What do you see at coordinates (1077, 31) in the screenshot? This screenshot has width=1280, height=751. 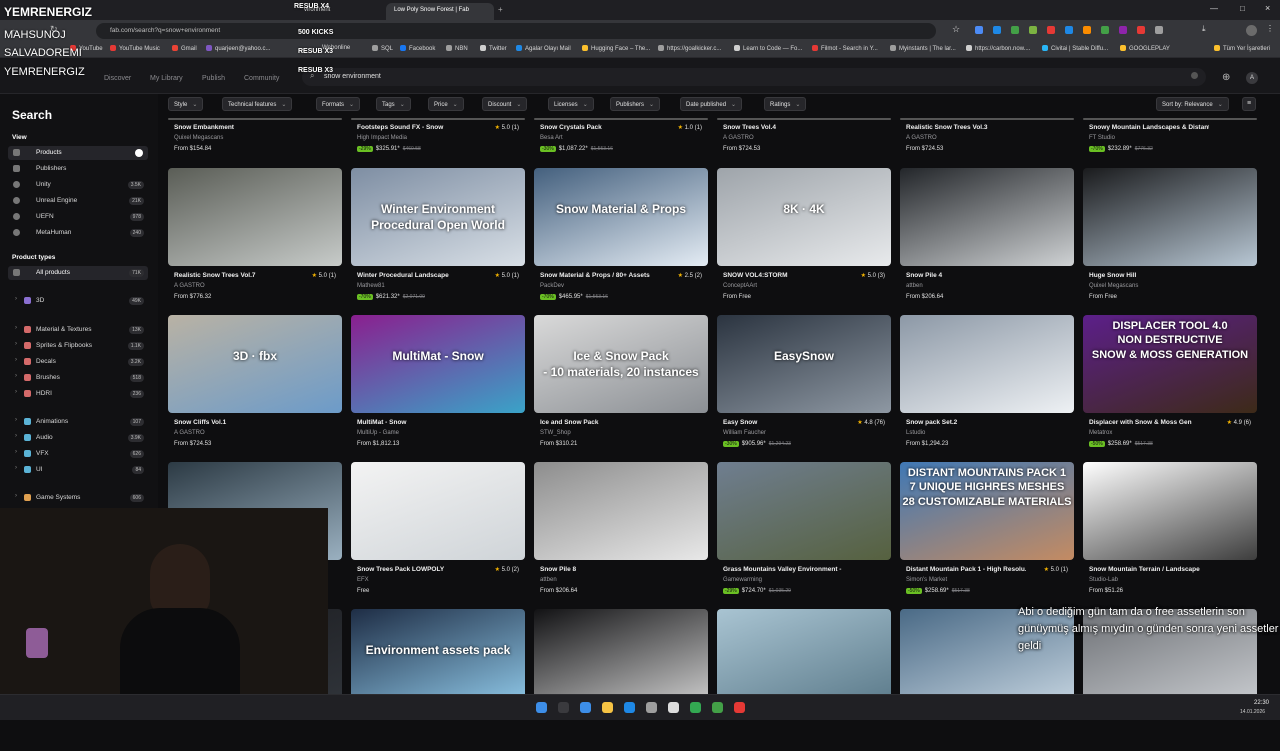 I see `extensions-area` at bounding box center [1077, 31].